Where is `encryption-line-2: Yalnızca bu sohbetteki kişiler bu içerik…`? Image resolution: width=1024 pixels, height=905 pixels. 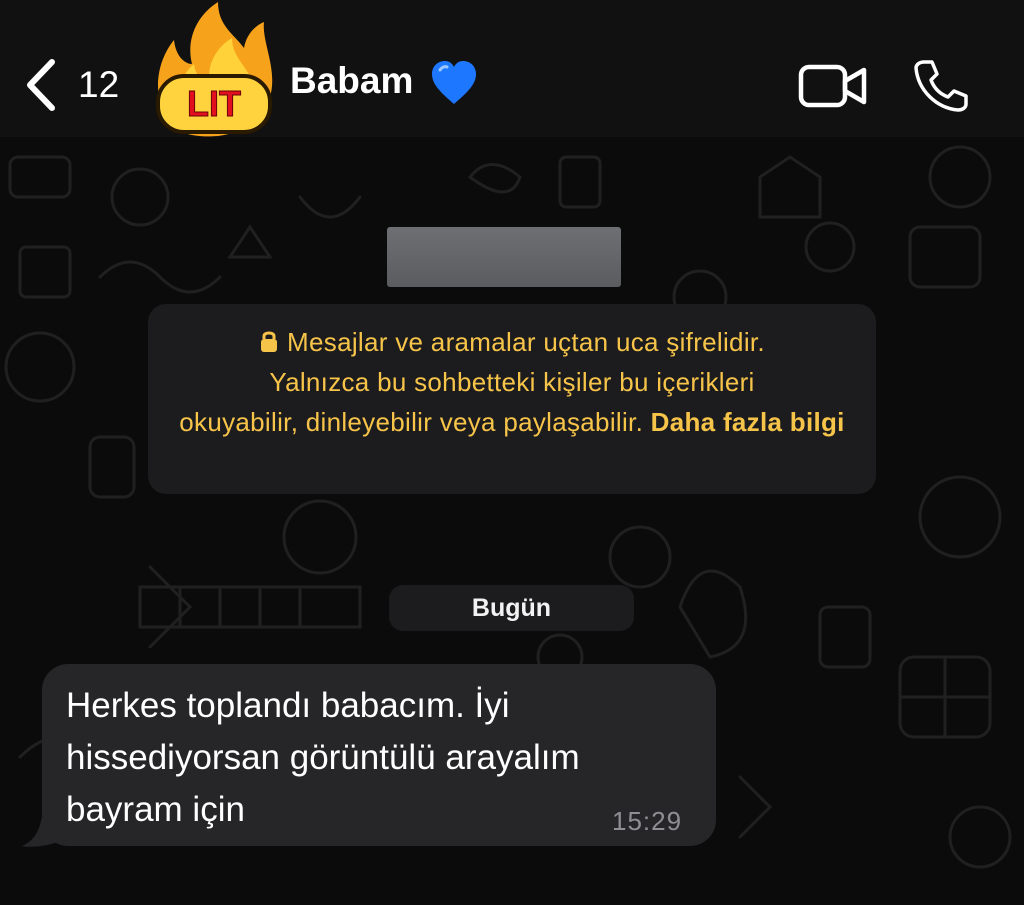
encryption-line-2: Yalnızca bu sohbetteki kişiler bu içerik… is located at coordinates (512, 382).